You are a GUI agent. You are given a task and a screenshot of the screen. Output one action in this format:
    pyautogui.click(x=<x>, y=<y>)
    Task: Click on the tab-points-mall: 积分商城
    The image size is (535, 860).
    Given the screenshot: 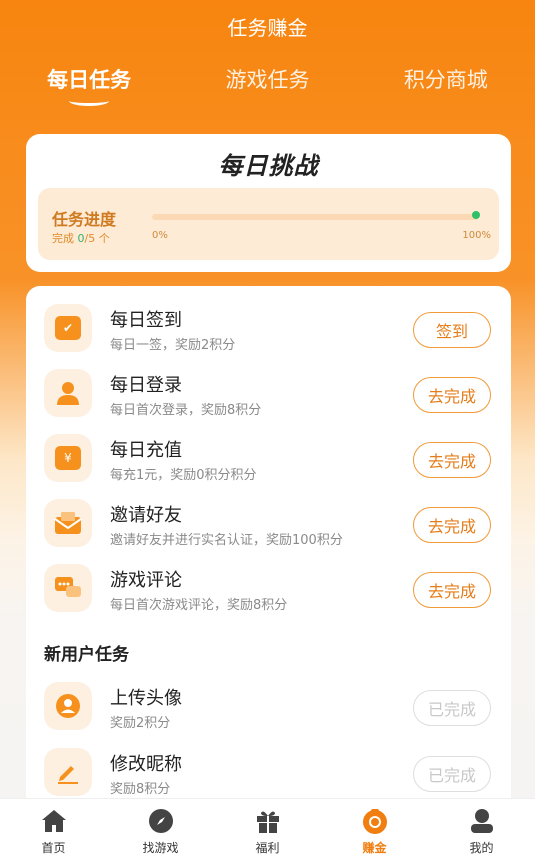 What is the action you would take?
    pyautogui.click(x=446, y=84)
    